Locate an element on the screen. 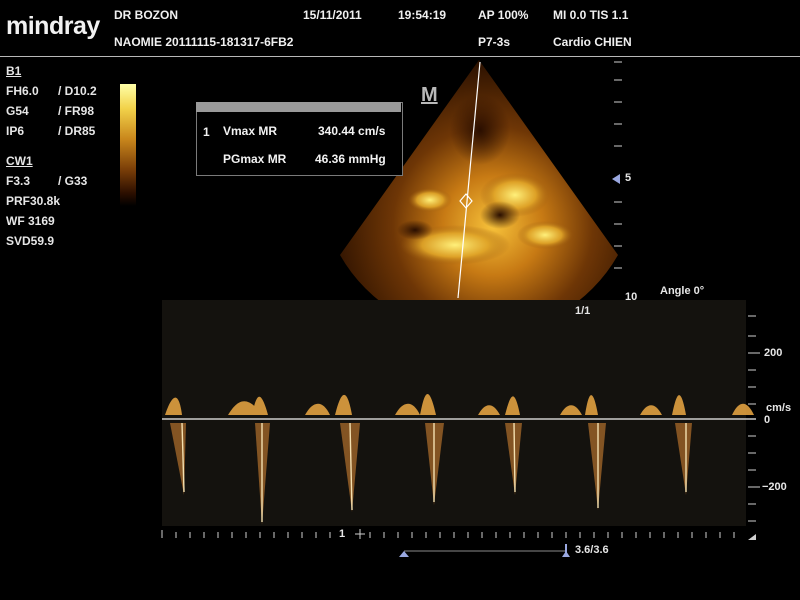 This screenshot has height=600, width=800. measurement-1-value: 340.44 cm/s is located at coordinates (352, 131).